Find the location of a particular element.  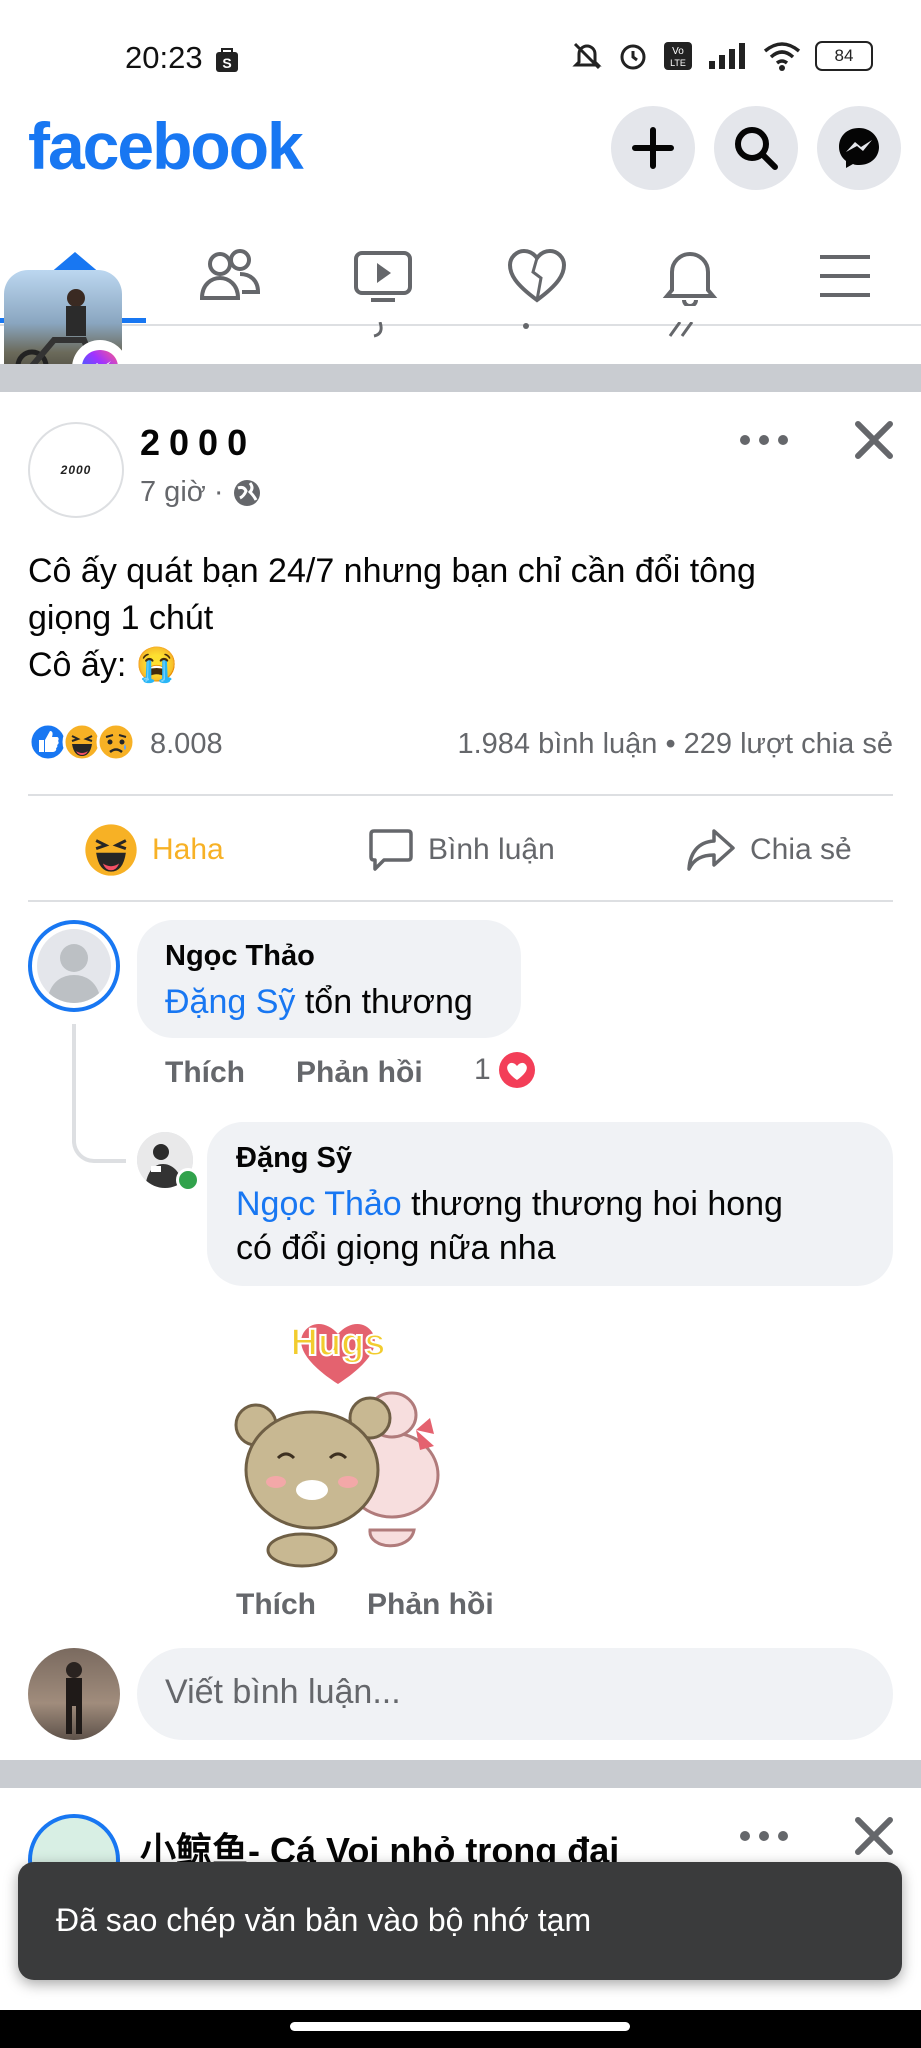

globe-icon is located at coordinates (246, 492).